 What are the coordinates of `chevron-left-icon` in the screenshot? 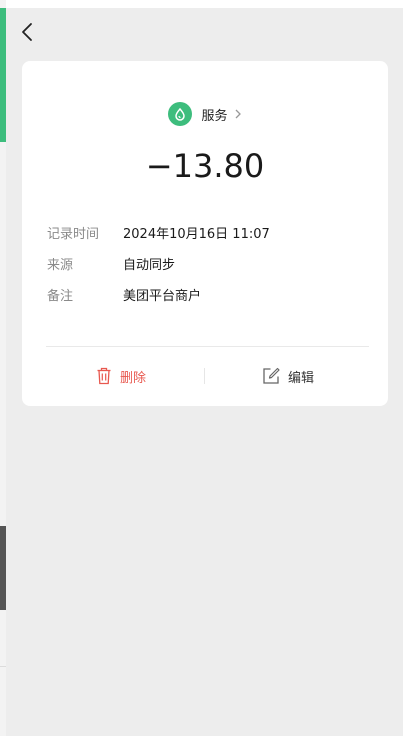 It's located at (27, 32).